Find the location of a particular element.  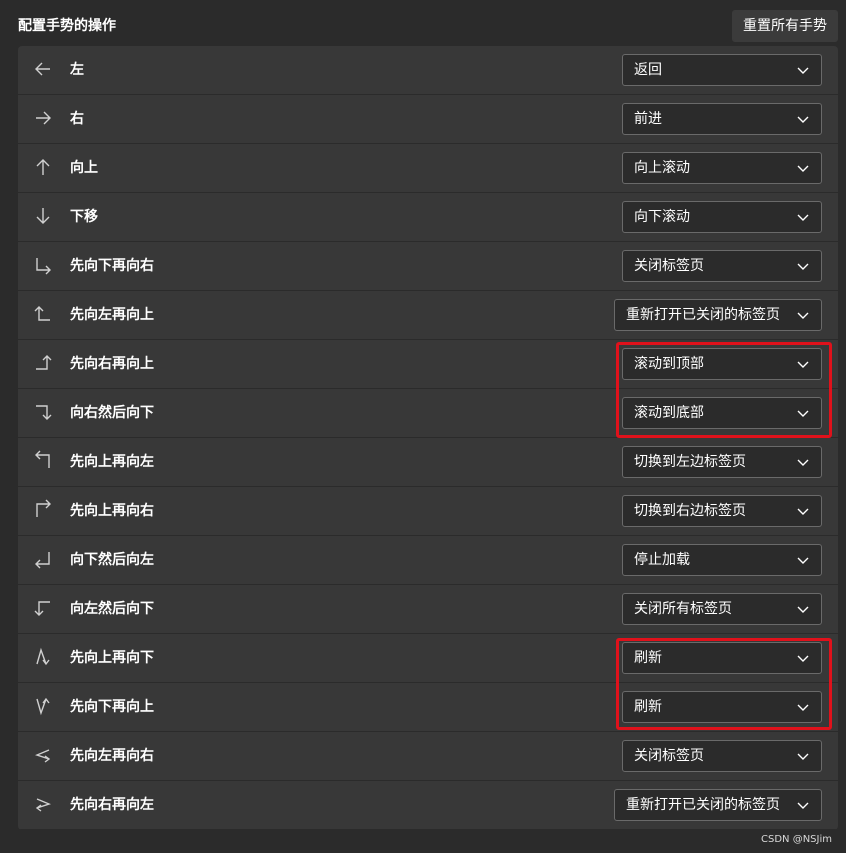

gesture-label: 先向下再向右 is located at coordinates (112, 266).